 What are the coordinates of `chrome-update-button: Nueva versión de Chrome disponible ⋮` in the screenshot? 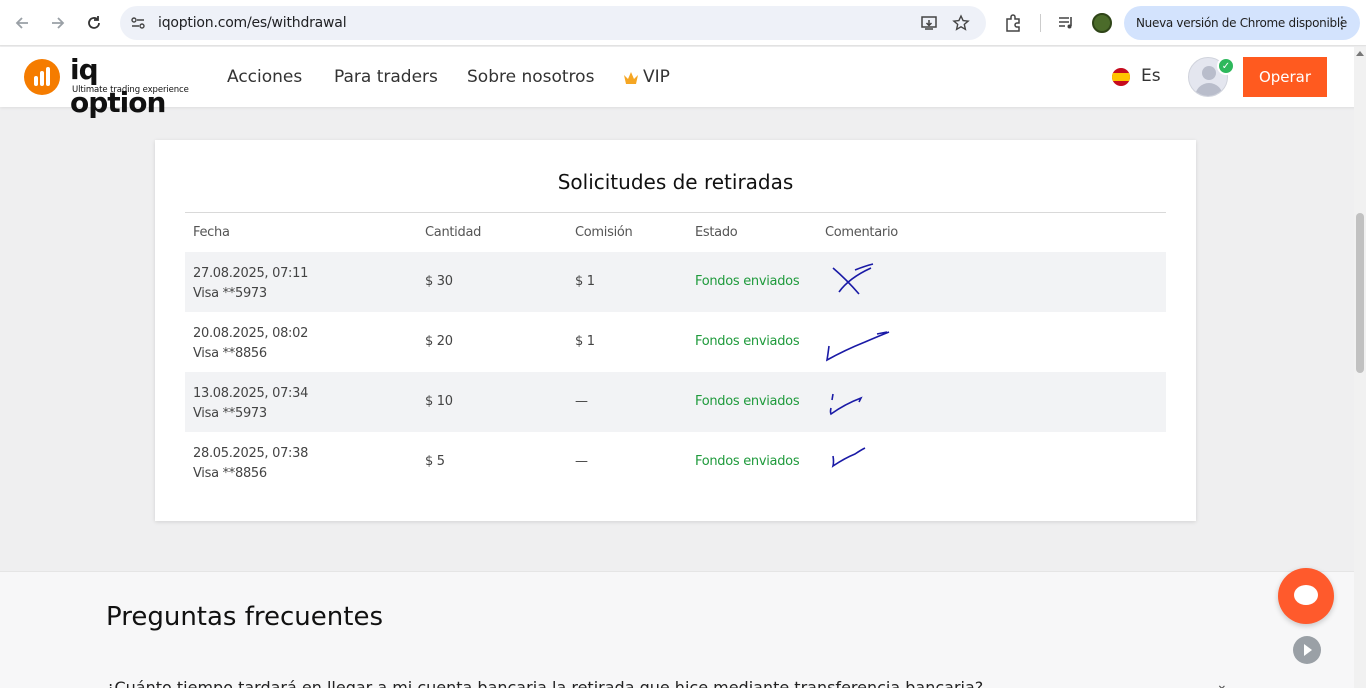 It's located at (1242, 23).